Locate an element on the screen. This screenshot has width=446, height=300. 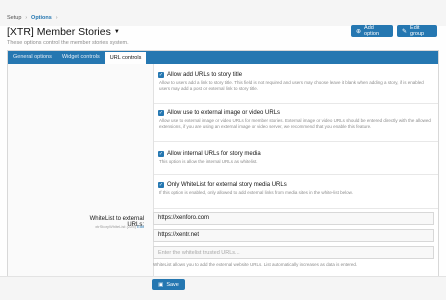
checkbox-internal-urls: ✓ is located at coordinates (161, 154).